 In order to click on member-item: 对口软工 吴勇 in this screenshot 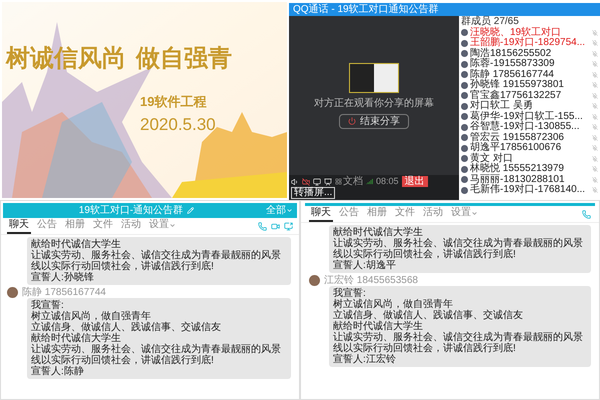, I will do `click(529, 106)`.